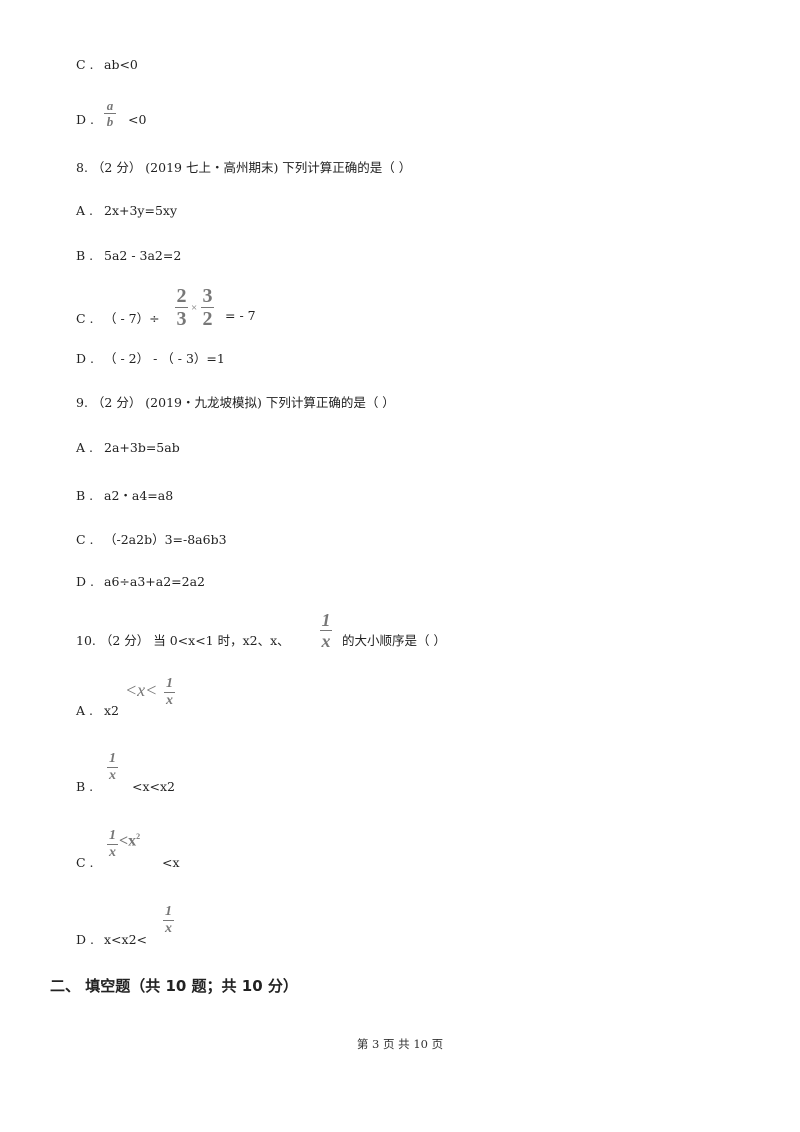 The width and height of the screenshot is (800, 1132). What do you see at coordinates (112, 710) in the screenshot?
I see `option-text: x2` at bounding box center [112, 710].